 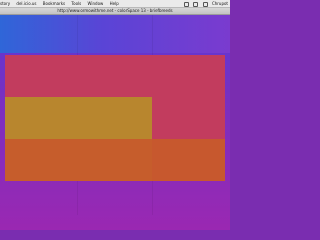 I want to click on wifi-icon, so click(x=187, y=4).